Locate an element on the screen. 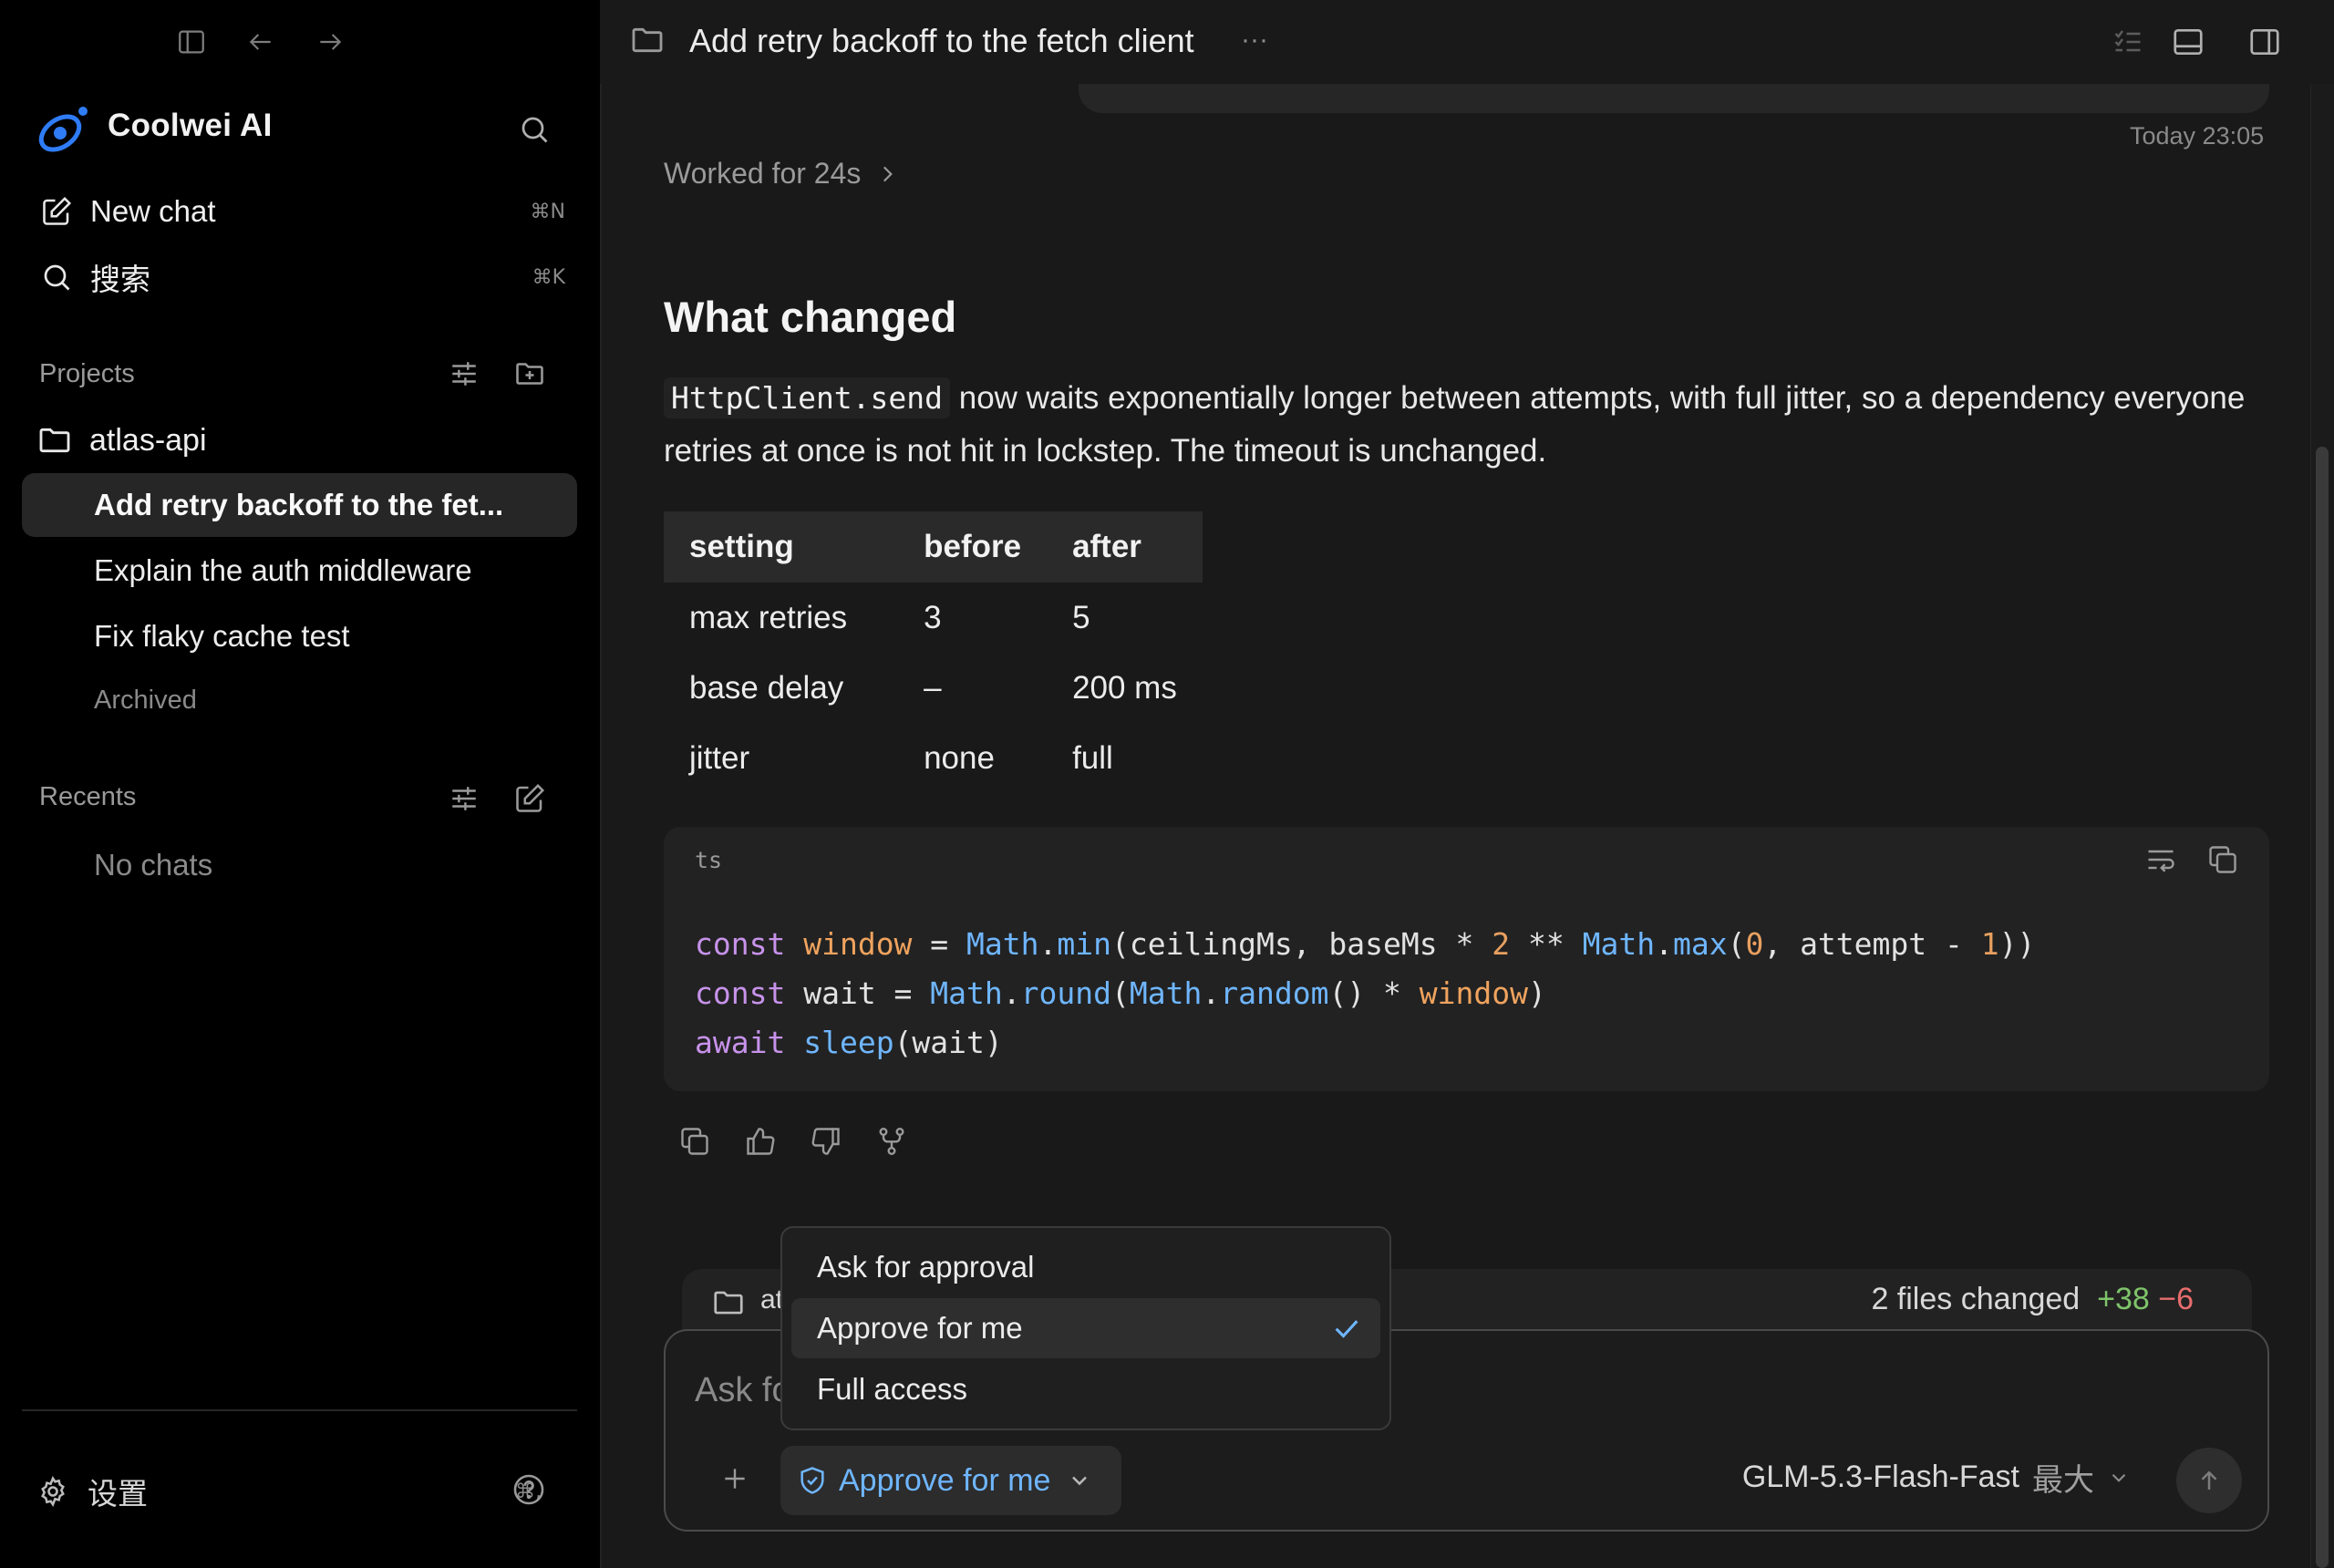 This screenshot has width=2334, height=1568. more-options-icon: ··· is located at coordinates (1254, 40).